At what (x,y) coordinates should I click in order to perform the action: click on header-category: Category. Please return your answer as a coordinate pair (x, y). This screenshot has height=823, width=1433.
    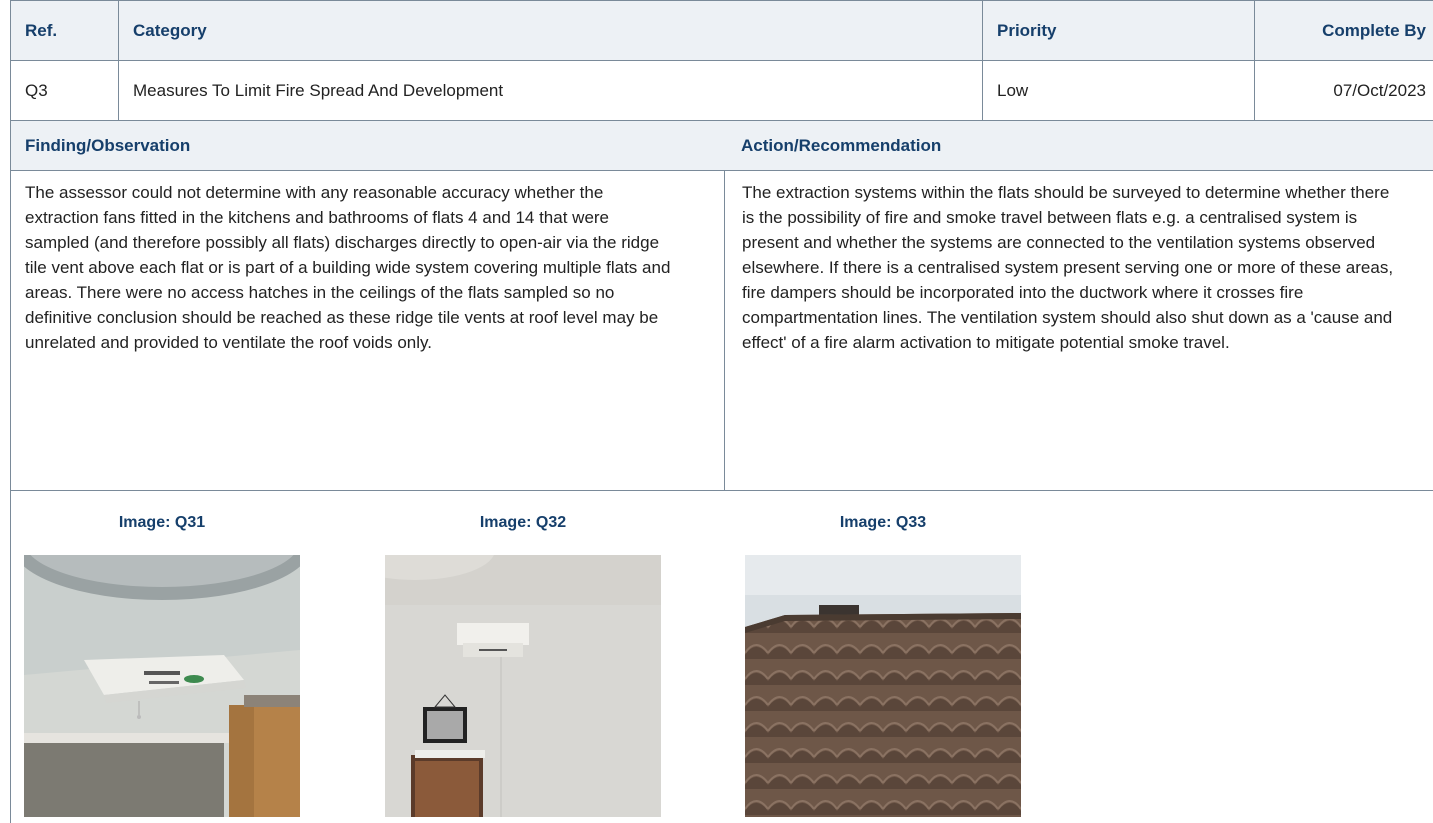
    Looking at the image, I should click on (550, 30).